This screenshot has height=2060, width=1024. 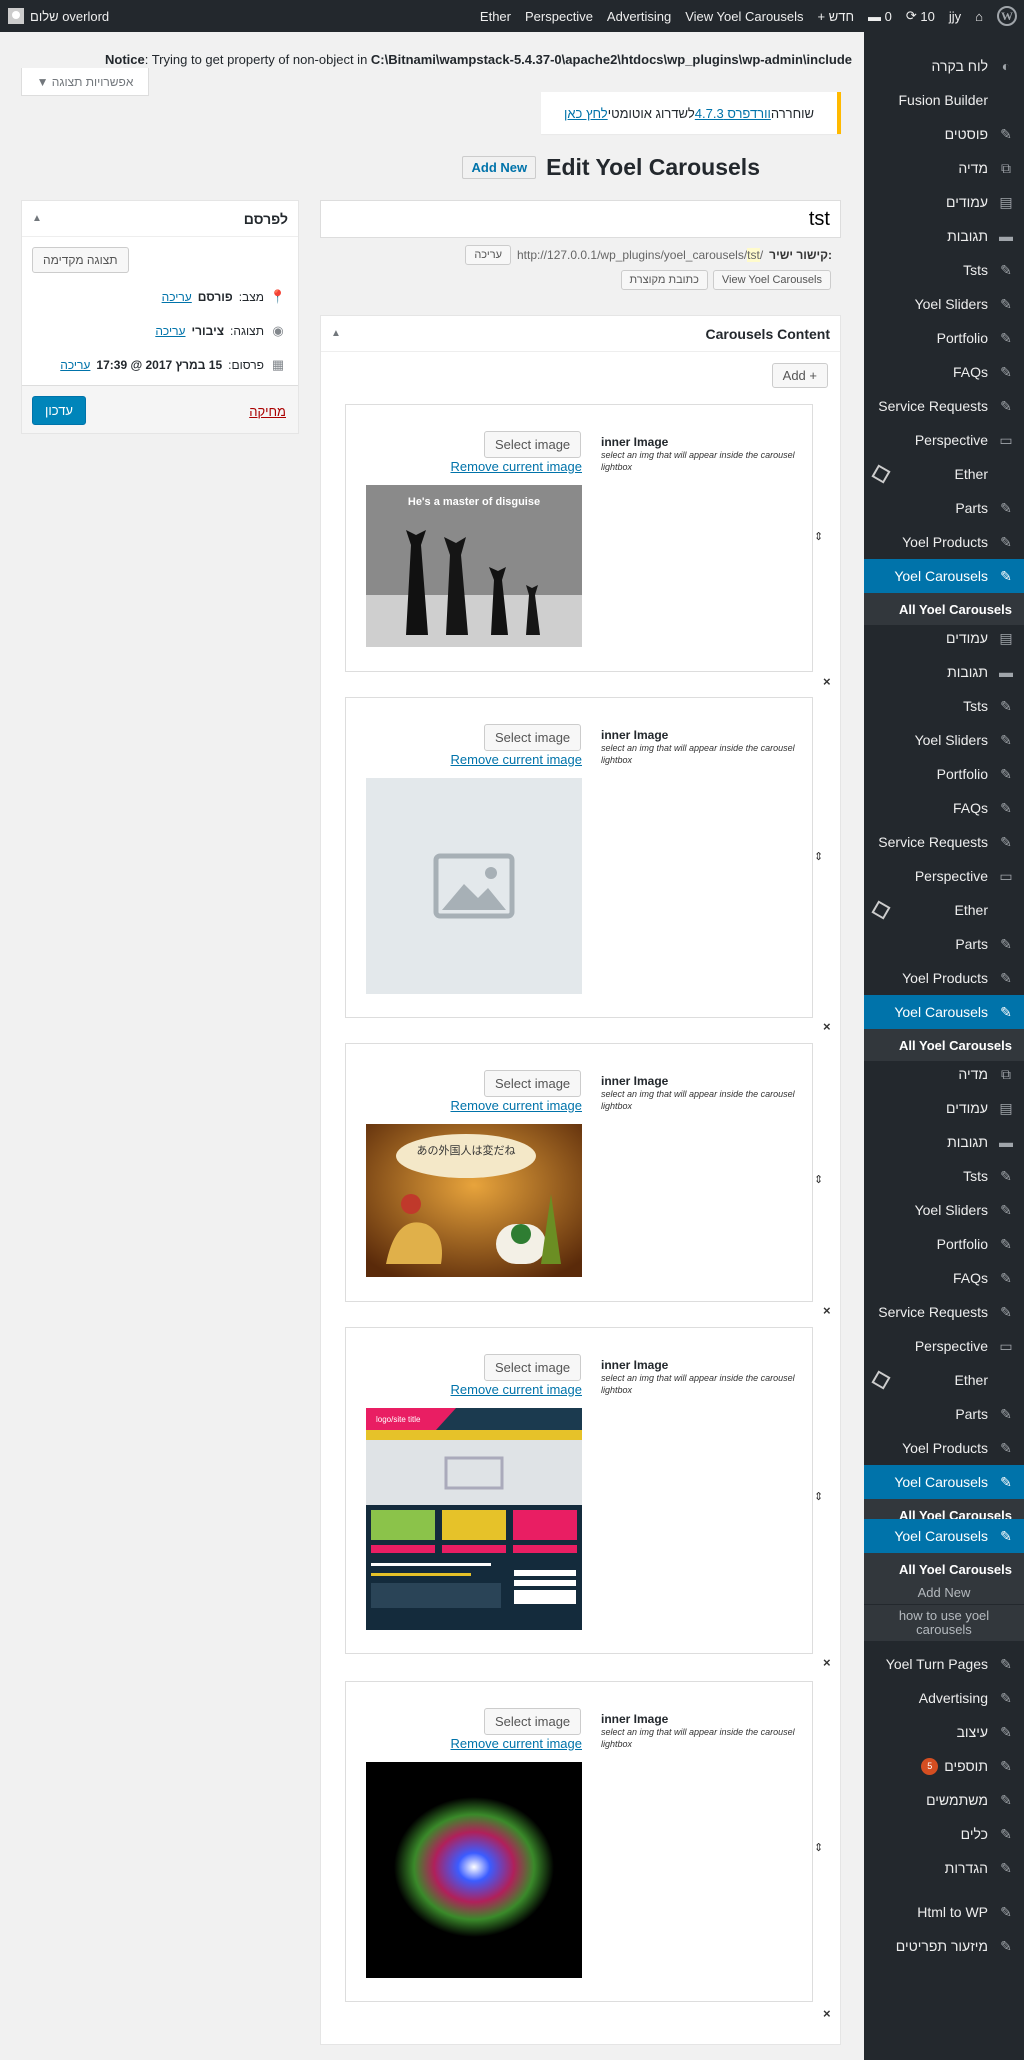 I want to click on site-name: jjy, so click(x=955, y=16).